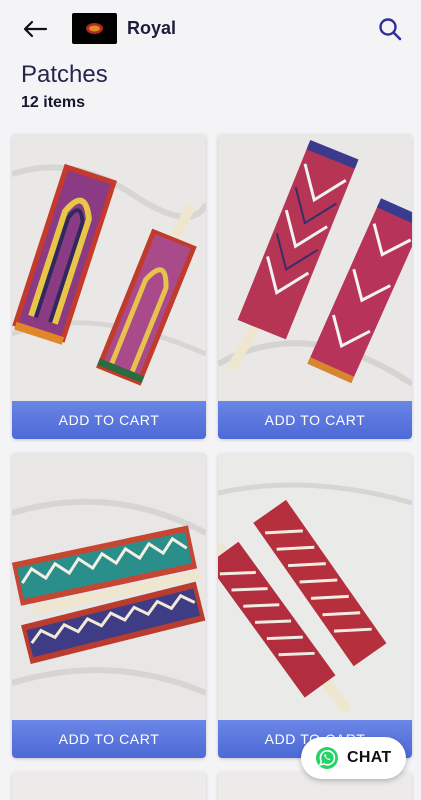 The width and height of the screenshot is (421, 800). I want to click on store-logo, so click(94, 28).